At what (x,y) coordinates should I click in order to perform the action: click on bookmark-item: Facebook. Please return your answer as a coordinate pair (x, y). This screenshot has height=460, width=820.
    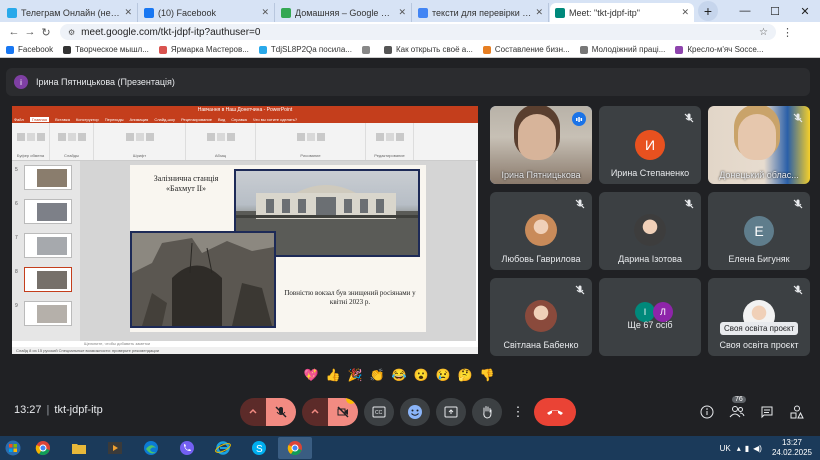
    Looking at the image, I should click on (29, 49).